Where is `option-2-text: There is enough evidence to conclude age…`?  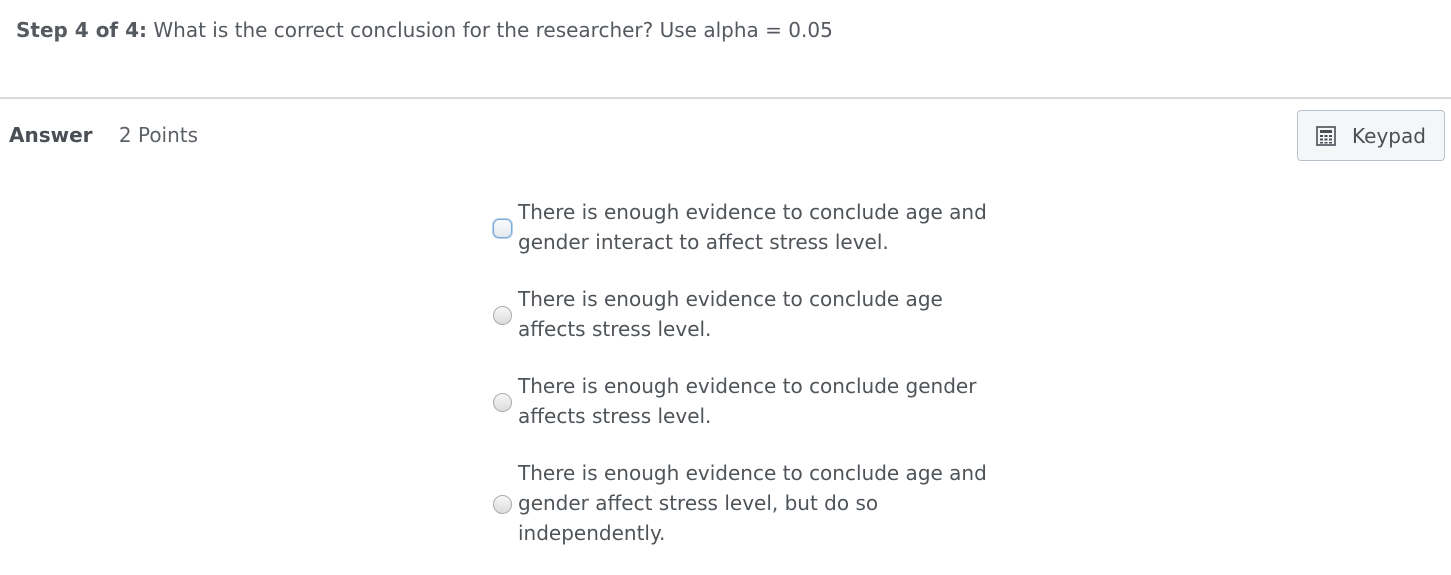 option-2-text: There is enough evidence to conclude age… is located at coordinates (730, 314).